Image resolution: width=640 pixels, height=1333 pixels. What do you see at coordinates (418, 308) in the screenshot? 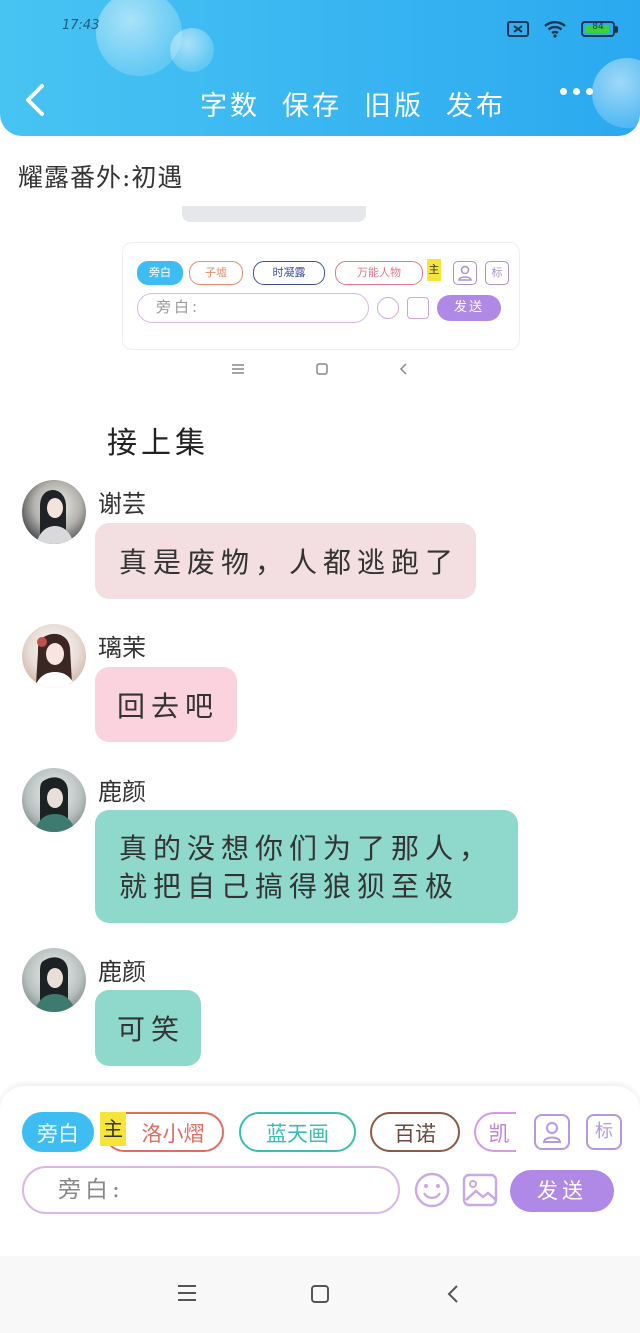
I see `embedded-image-icon` at bounding box center [418, 308].